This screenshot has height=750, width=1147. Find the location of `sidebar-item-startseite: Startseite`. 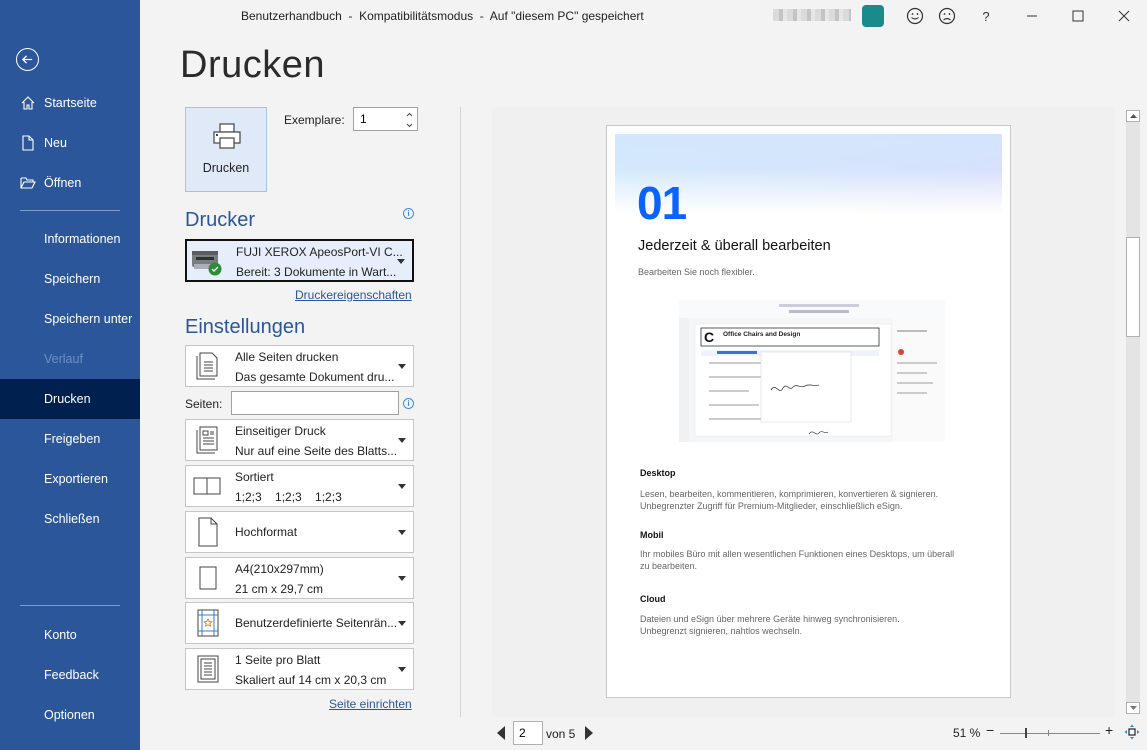

sidebar-item-startseite: Startseite is located at coordinates (70, 103).